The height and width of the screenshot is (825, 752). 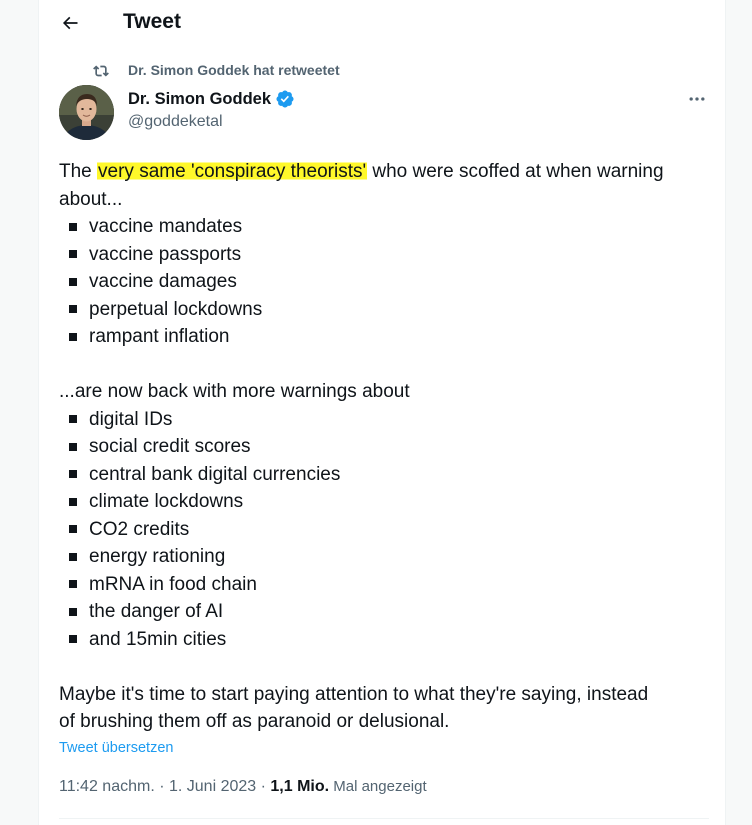 What do you see at coordinates (152, 21) in the screenshot?
I see `page-title: Tweet` at bounding box center [152, 21].